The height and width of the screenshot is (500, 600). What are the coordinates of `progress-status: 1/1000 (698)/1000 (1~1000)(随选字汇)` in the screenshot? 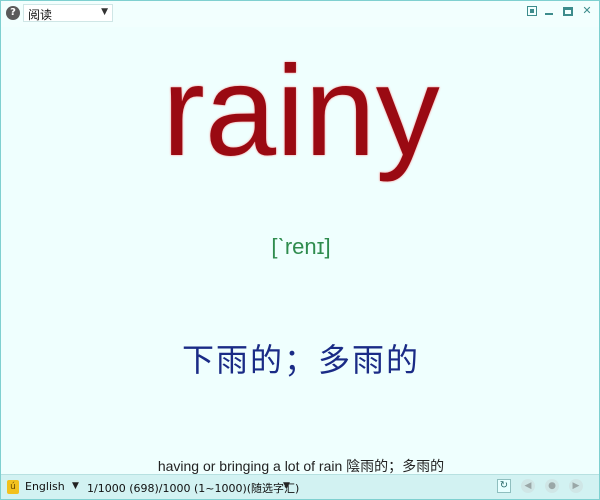 It's located at (193, 488).